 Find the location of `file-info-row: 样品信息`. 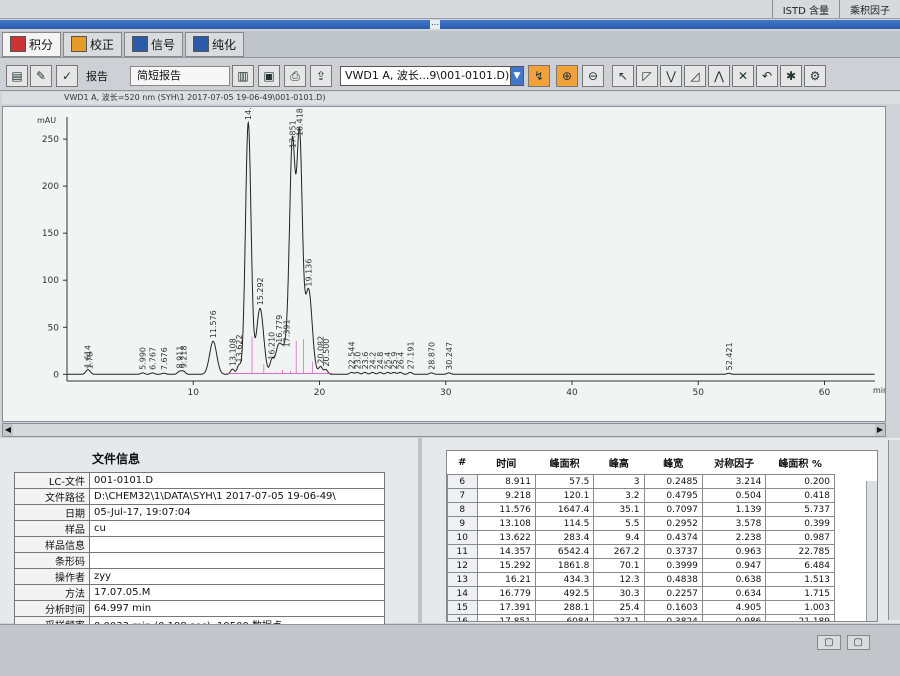

file-info-row: 样品信息 is located at coordinates (199, 544).